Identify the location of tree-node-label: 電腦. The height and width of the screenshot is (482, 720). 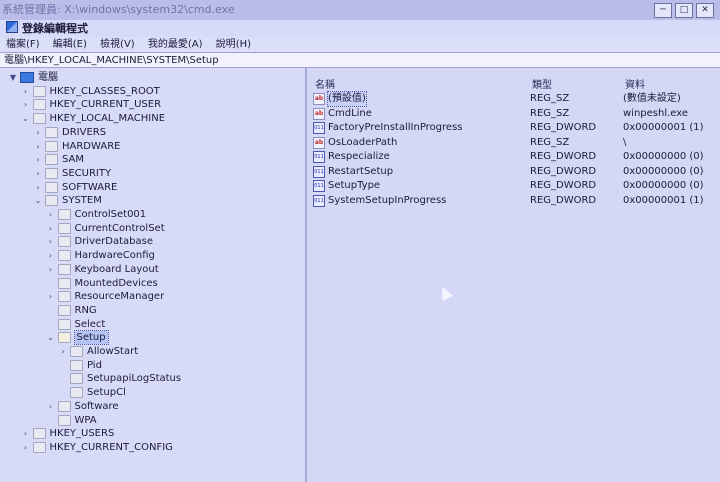
(48, 77).